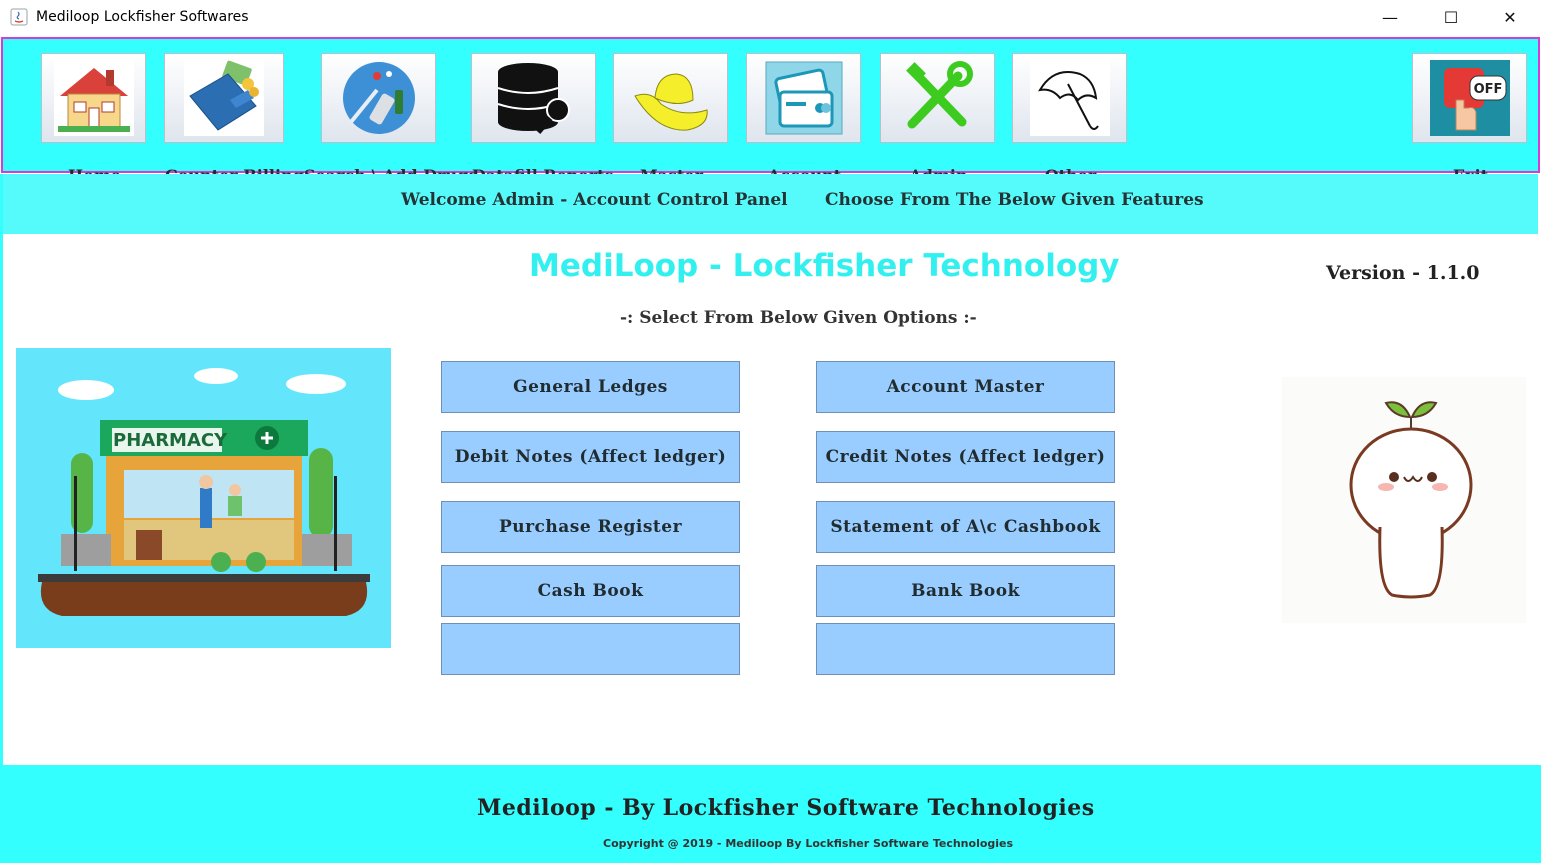 The height and width of the screenshot is (863, 1541). I want to click on search-add-drugs-button: Search \ Add Drugs, so click(390, 119).